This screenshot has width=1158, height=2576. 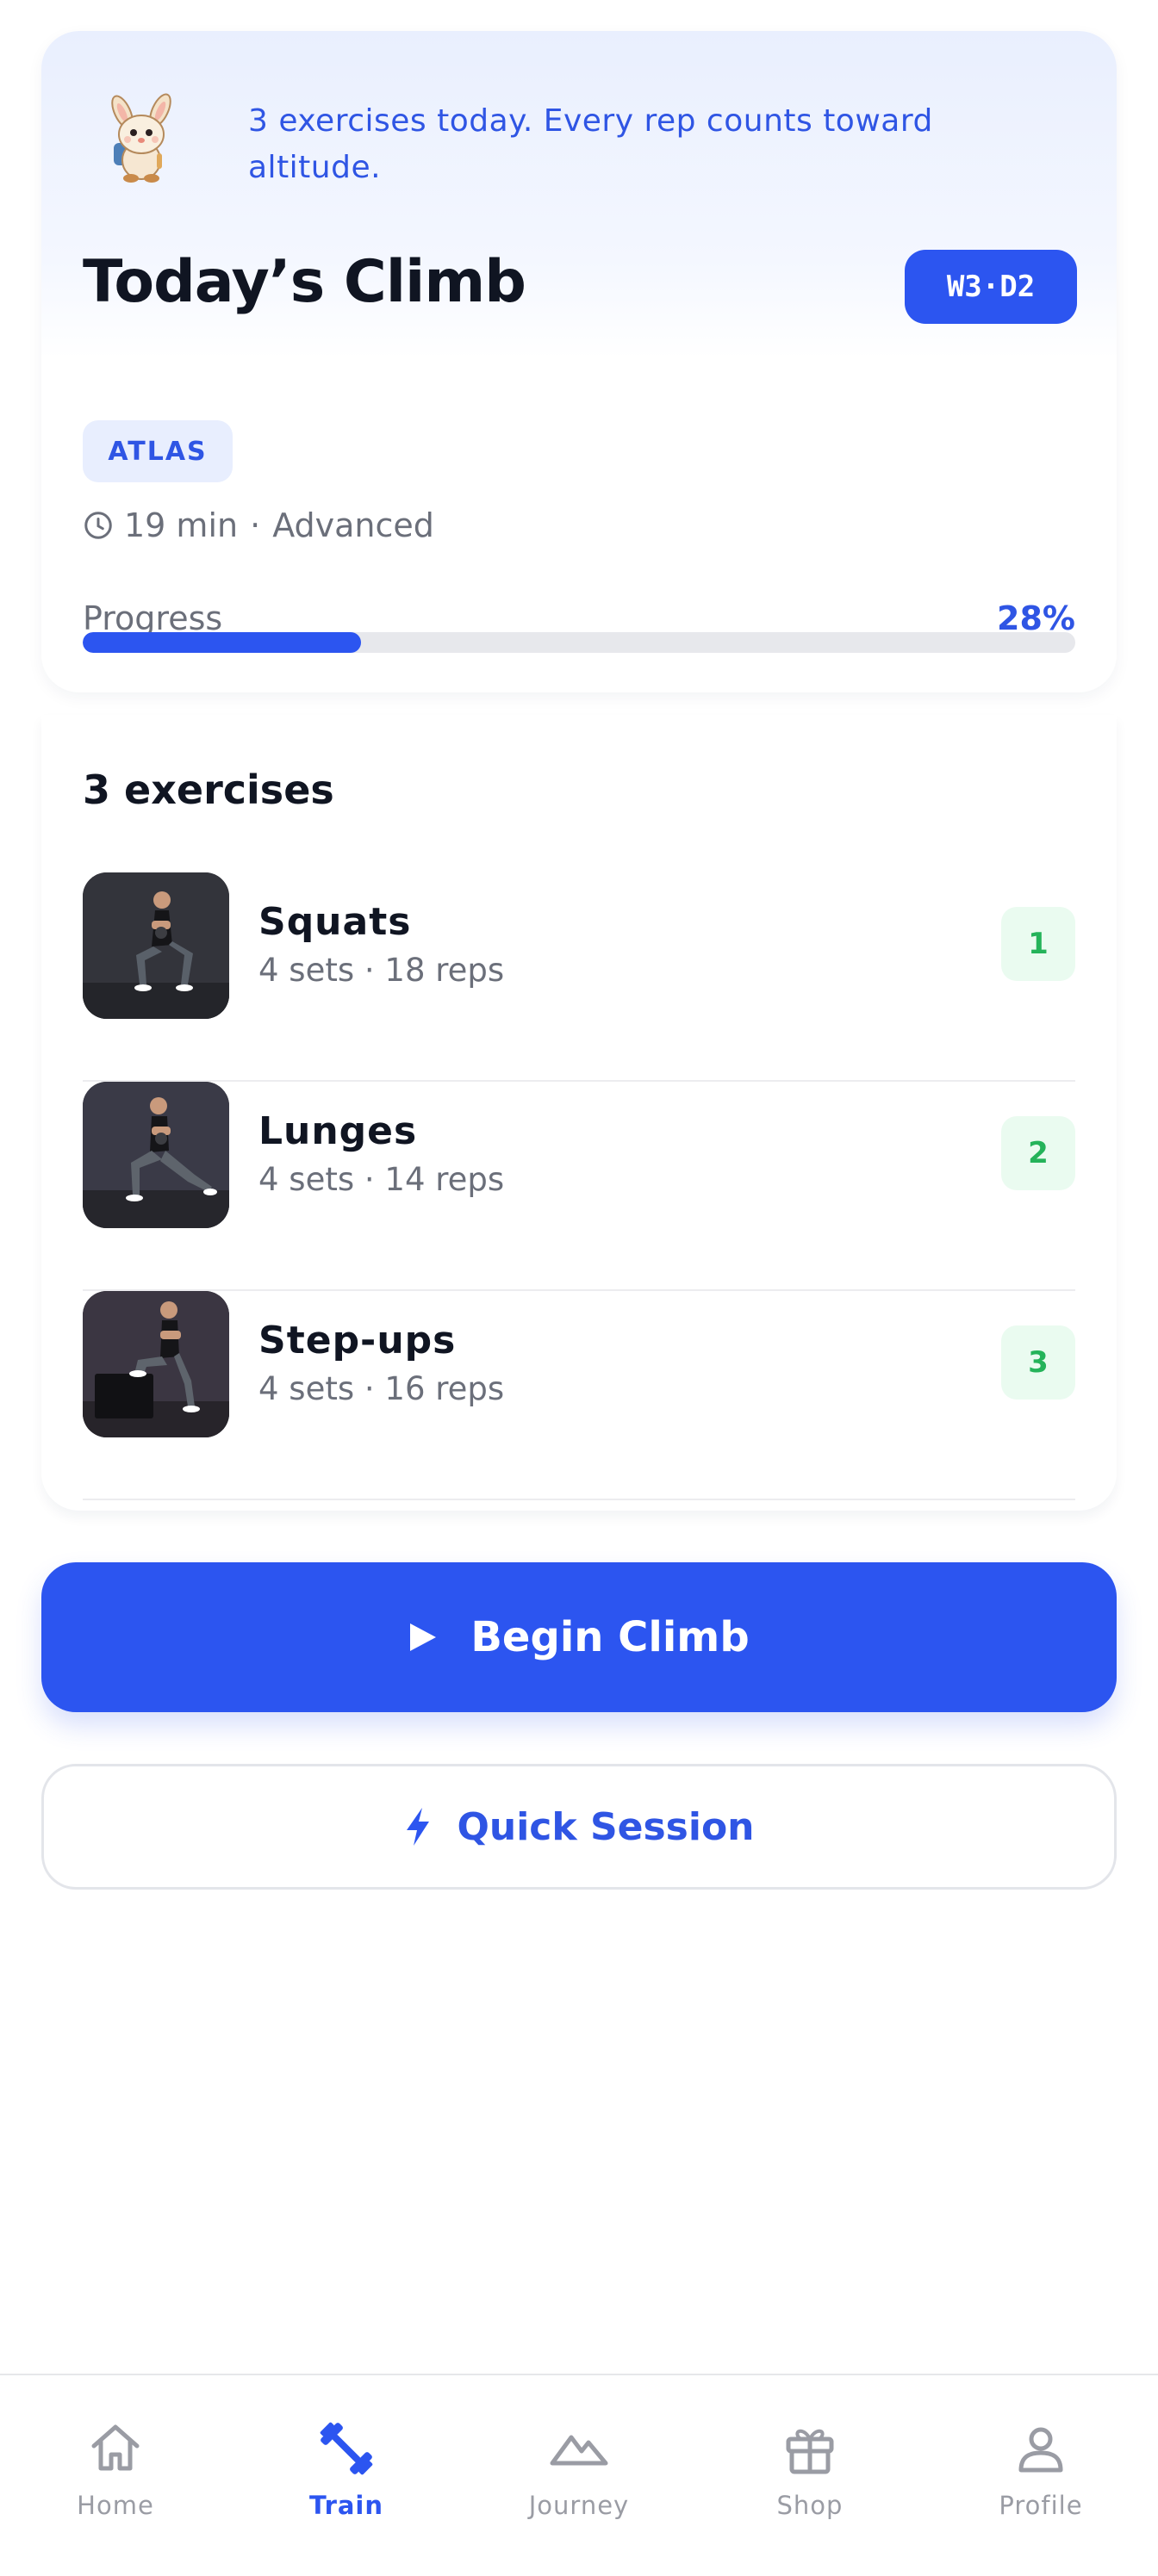 What do you see at coordinates (141, 138) in the screenshot?
I see `bunny-hiker-mascot` at bounding box center [141, 138].